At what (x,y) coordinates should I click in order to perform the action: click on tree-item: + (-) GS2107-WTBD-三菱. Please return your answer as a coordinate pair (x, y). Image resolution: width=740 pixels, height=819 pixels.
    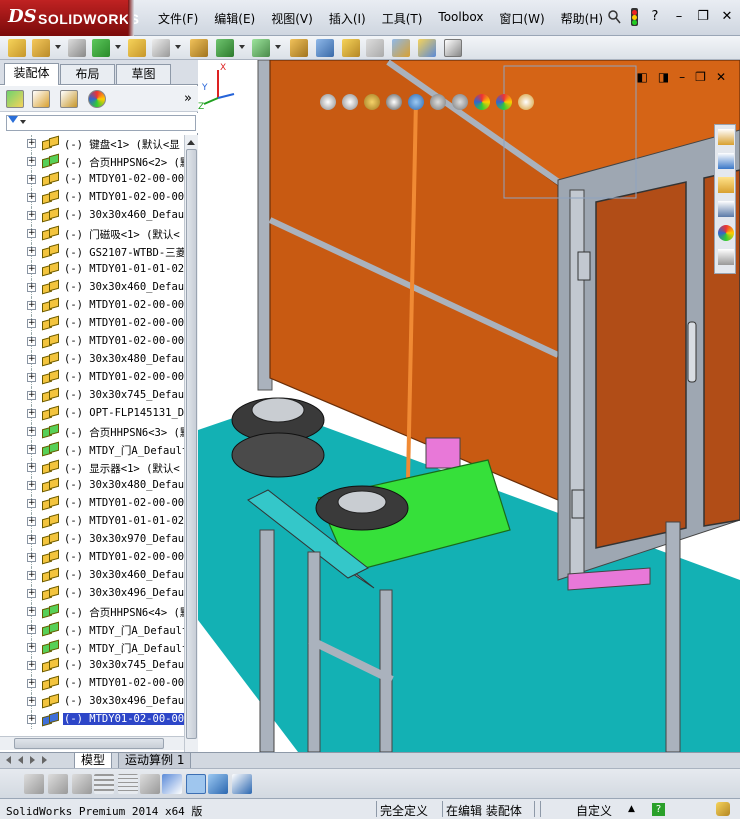
    Looking at the image, I should click on (92, 252).